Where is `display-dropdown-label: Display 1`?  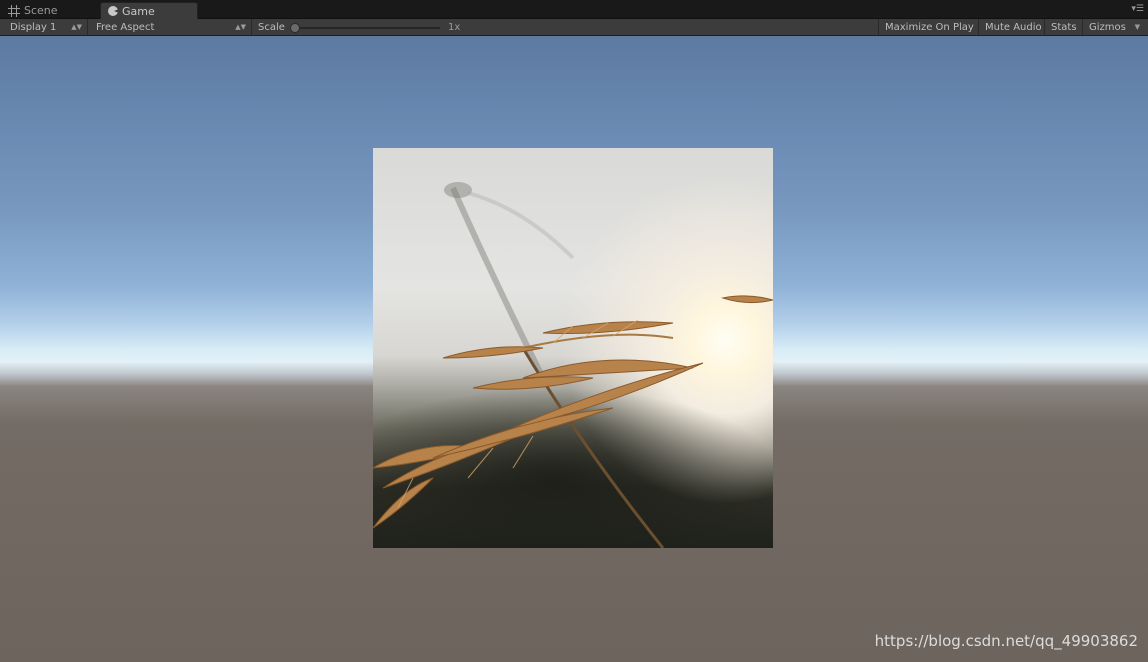 display-dropdown-label: Display 1 is located at coordinates (33, 27).